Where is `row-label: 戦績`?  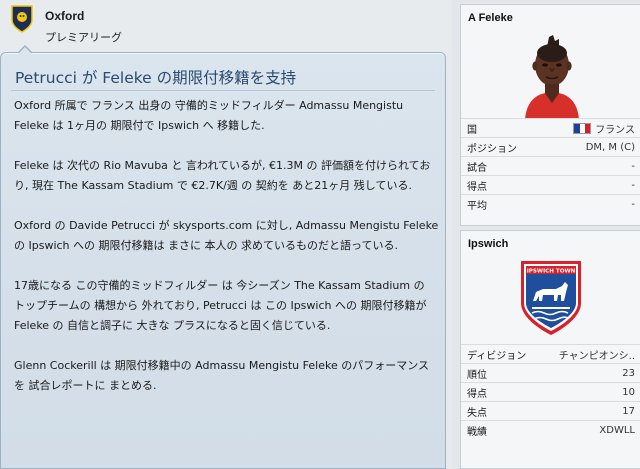 row-label: 戦績 is located at coordinates (477, 432).